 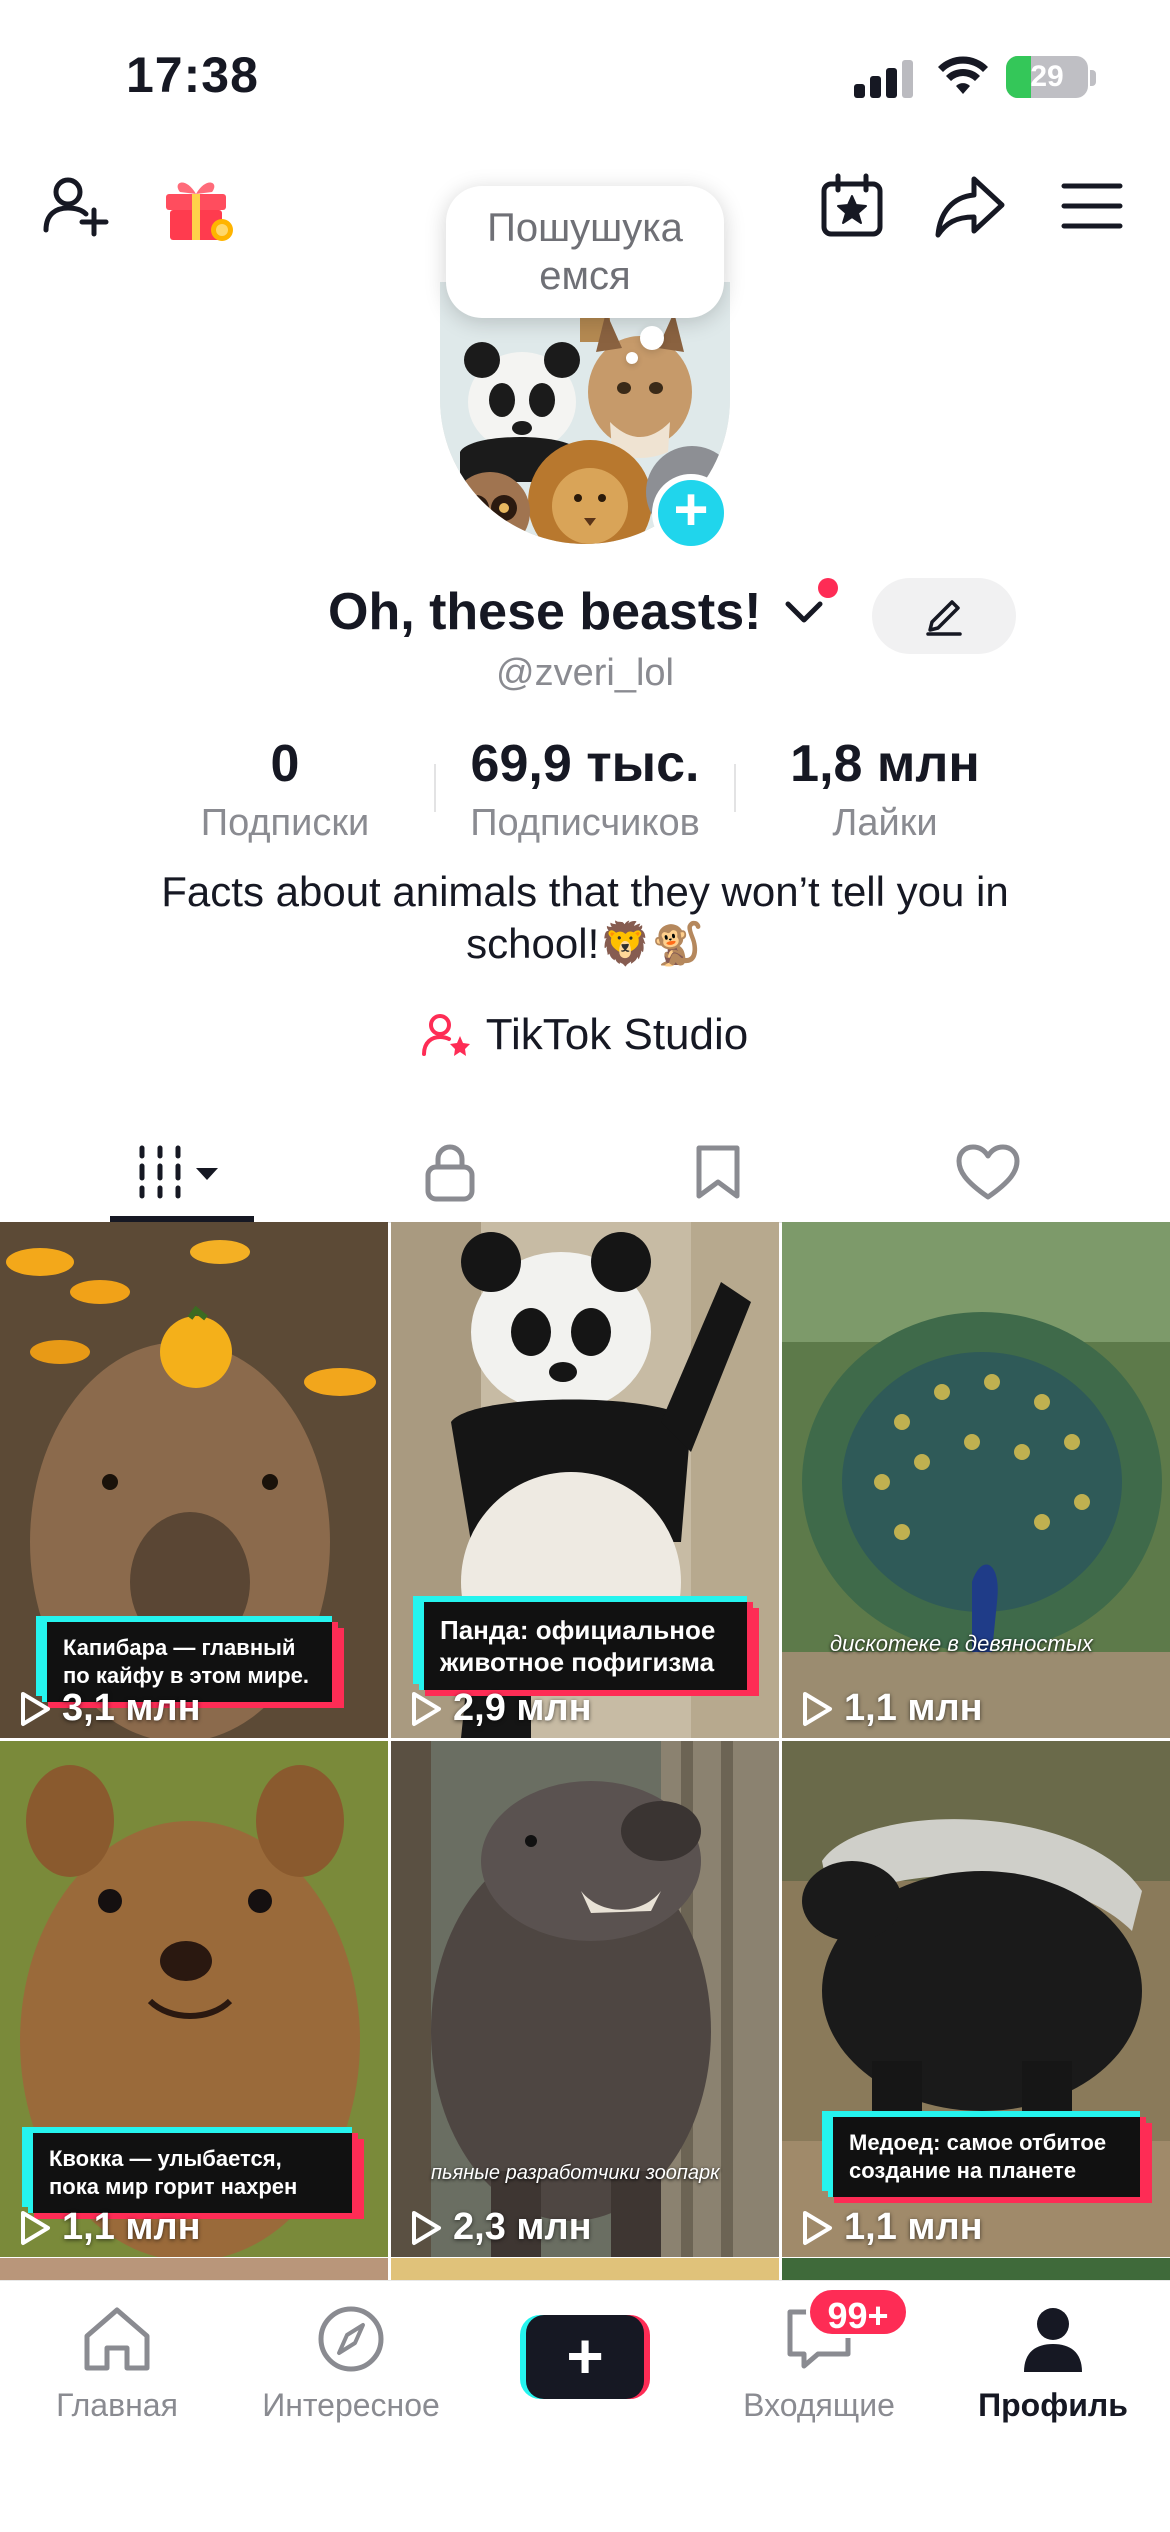 I want to click on nav-discover-label: Интересное, so click(x=351, y=2405).